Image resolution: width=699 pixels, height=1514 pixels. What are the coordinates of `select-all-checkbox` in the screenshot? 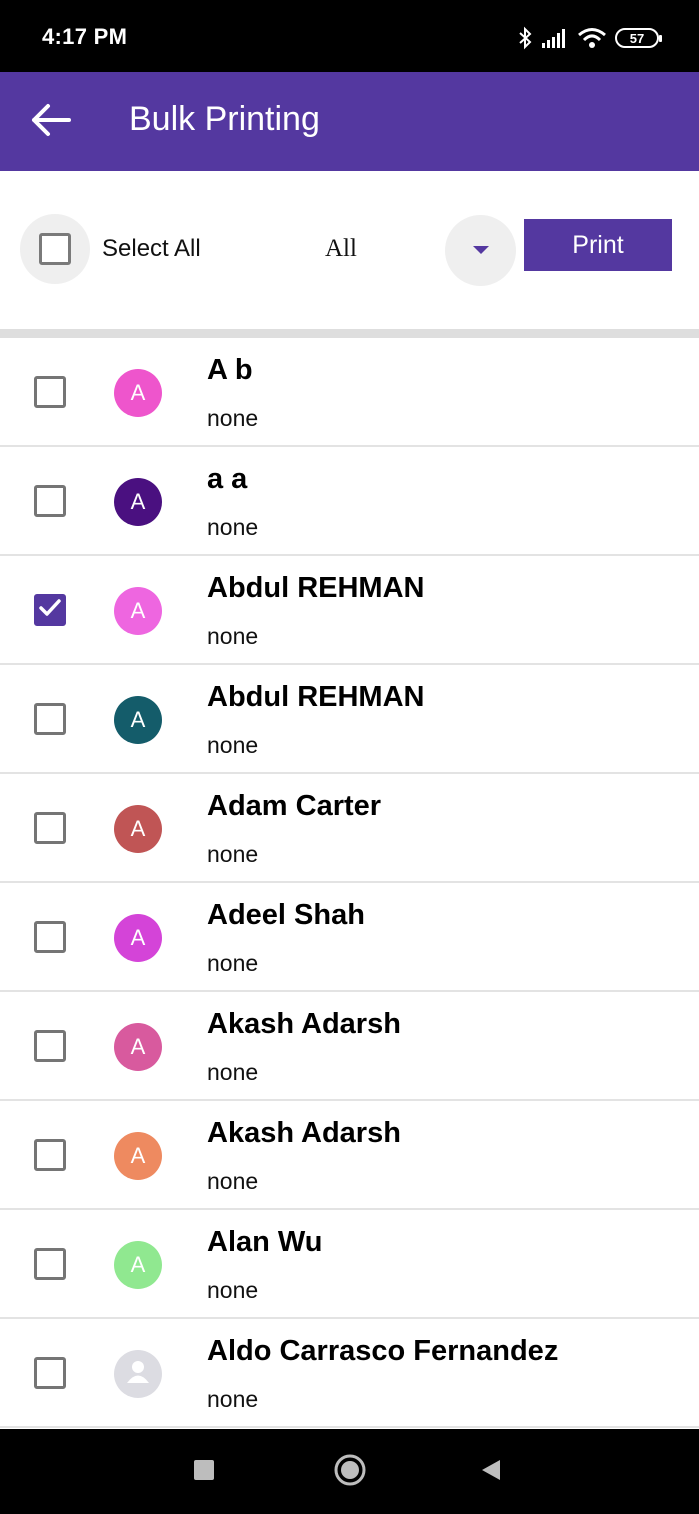 It's located at (55, 249).